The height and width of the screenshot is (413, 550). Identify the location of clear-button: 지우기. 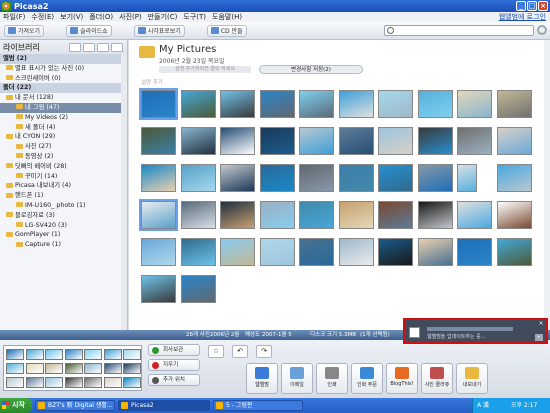
(174, 365).